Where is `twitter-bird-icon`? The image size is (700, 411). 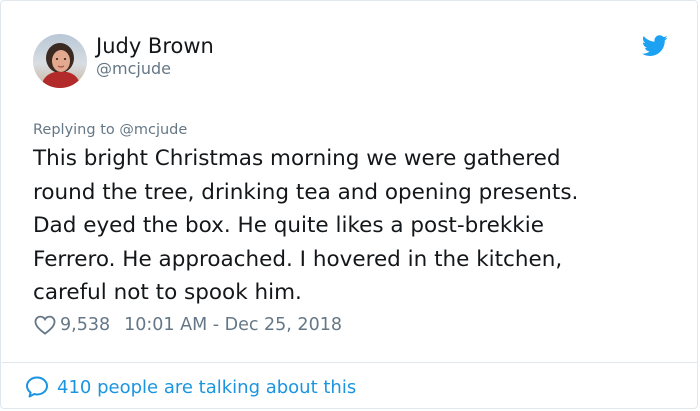 twitter-bird-icon is located at coordinates (655, 46).